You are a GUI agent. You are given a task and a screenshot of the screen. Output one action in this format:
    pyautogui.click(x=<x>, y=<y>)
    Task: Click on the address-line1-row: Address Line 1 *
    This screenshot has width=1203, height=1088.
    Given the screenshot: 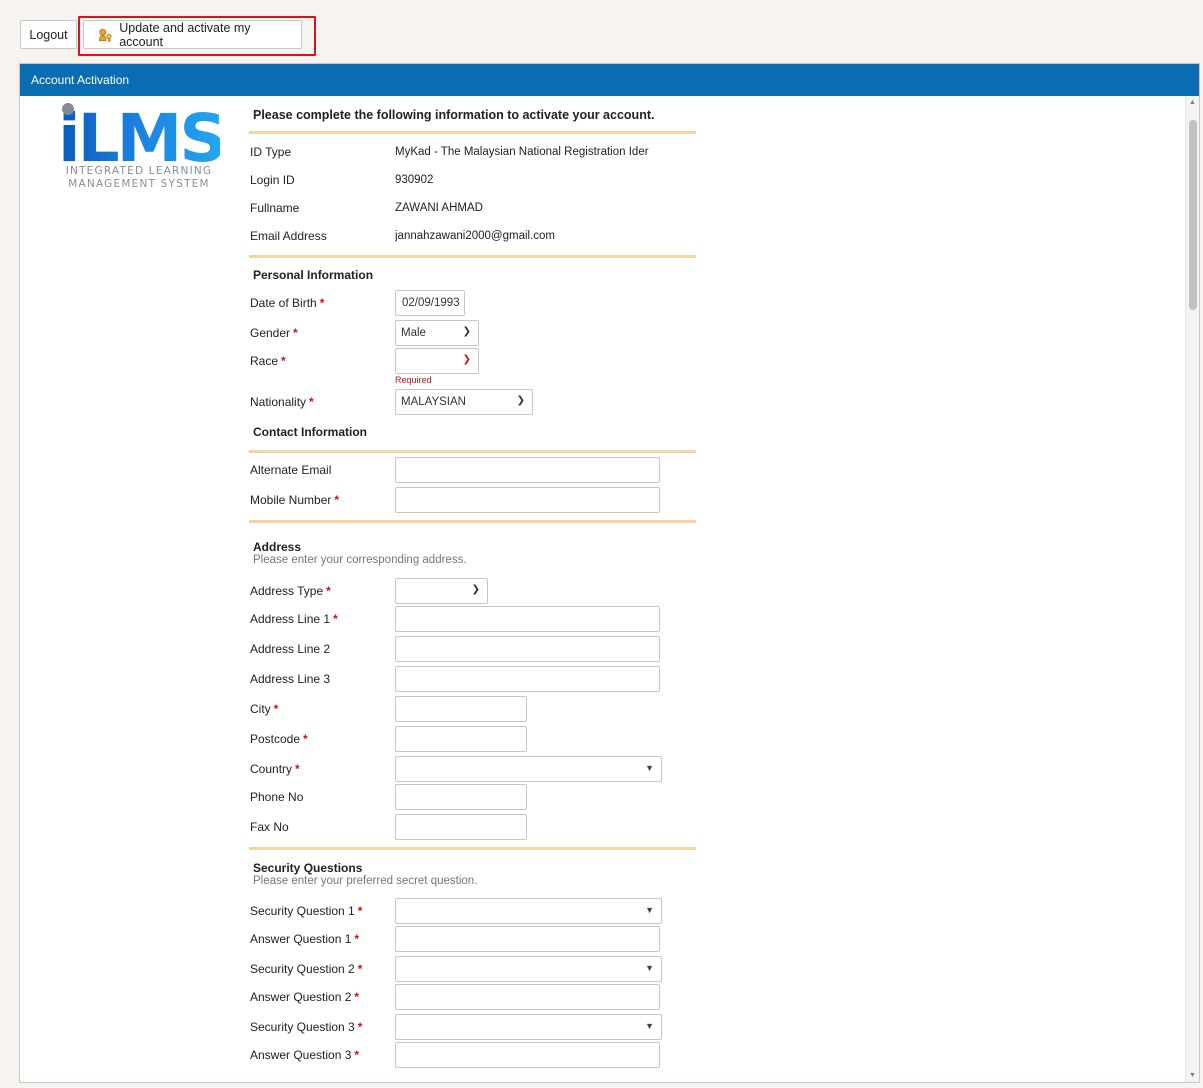 What is the action you would take?
    pyautogui.click(x=479, y=619)
    